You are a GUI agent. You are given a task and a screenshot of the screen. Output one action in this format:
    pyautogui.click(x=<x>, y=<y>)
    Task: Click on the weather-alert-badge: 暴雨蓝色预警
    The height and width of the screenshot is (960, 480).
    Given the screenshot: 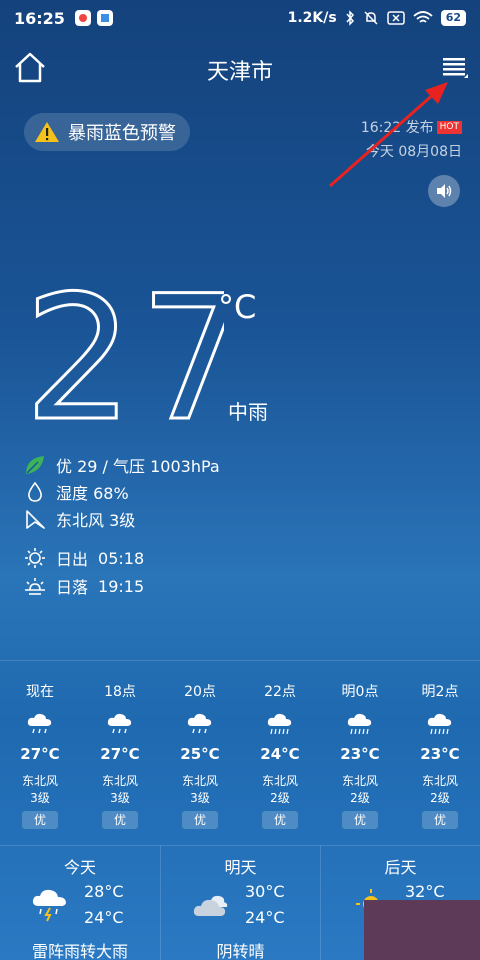 What is the action you would take?
    pyautogui.click(x=107, y=132)
    